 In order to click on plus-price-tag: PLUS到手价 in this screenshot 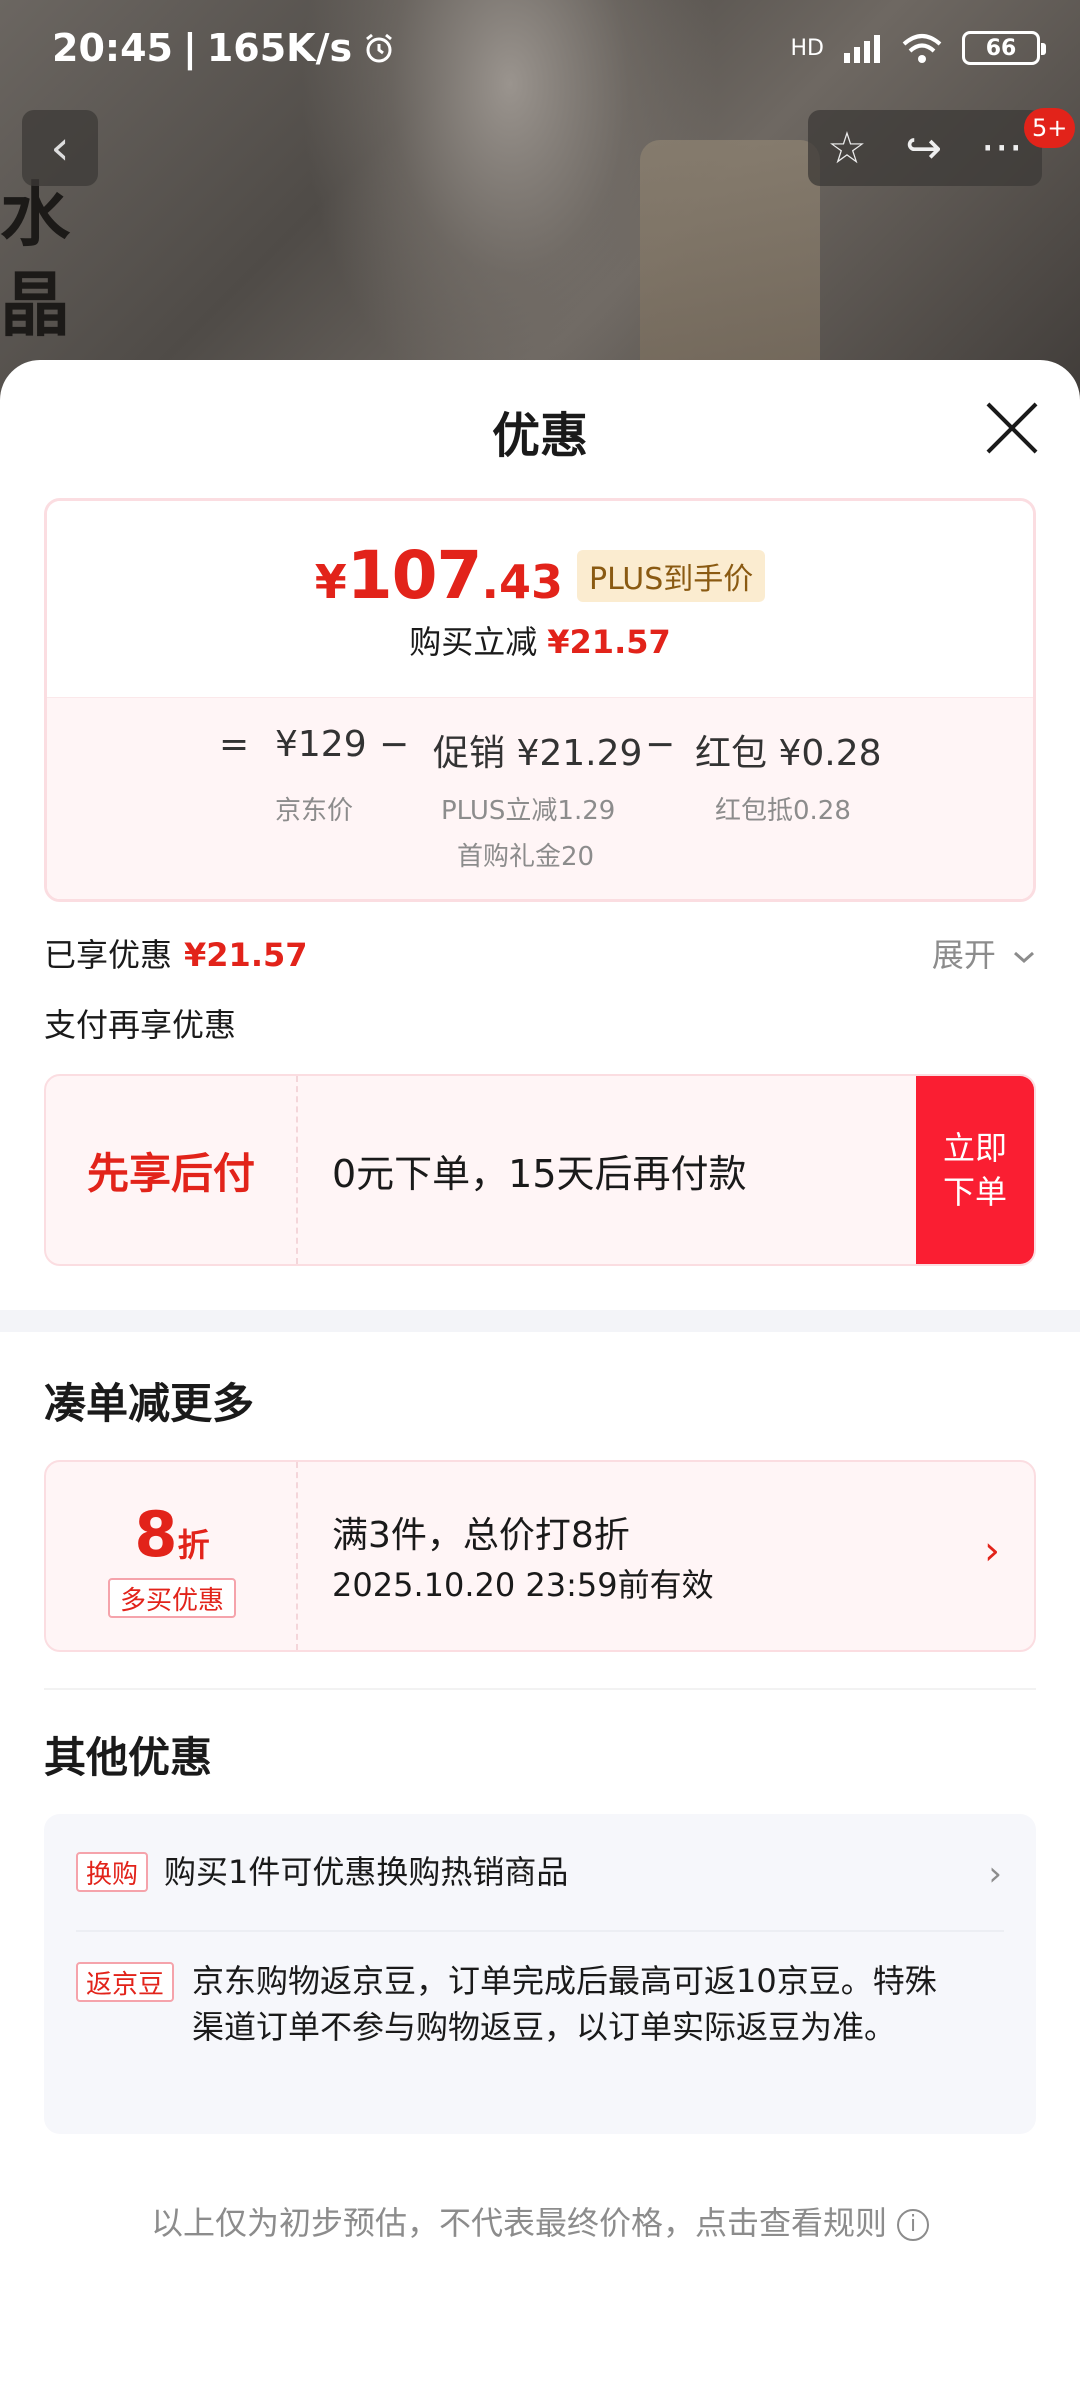, I will do `click(671, 575)`.